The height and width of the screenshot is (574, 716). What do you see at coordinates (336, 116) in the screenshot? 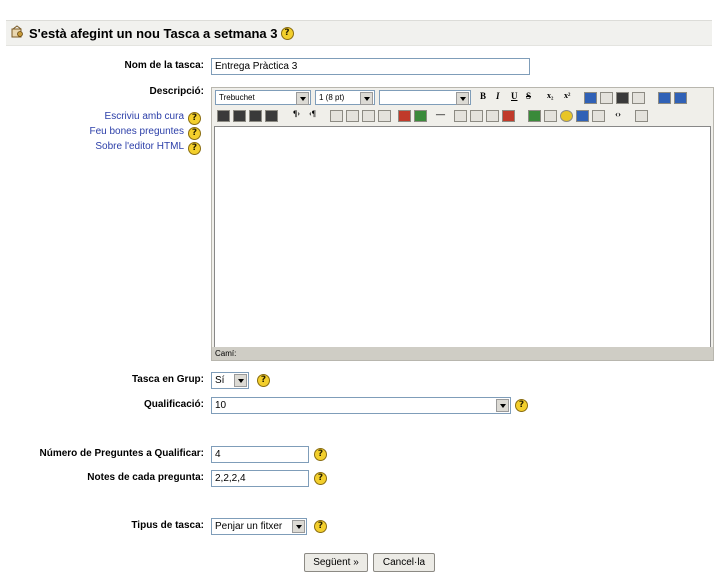
I see `ordered-list-icon` at bounding box center [336, 116].